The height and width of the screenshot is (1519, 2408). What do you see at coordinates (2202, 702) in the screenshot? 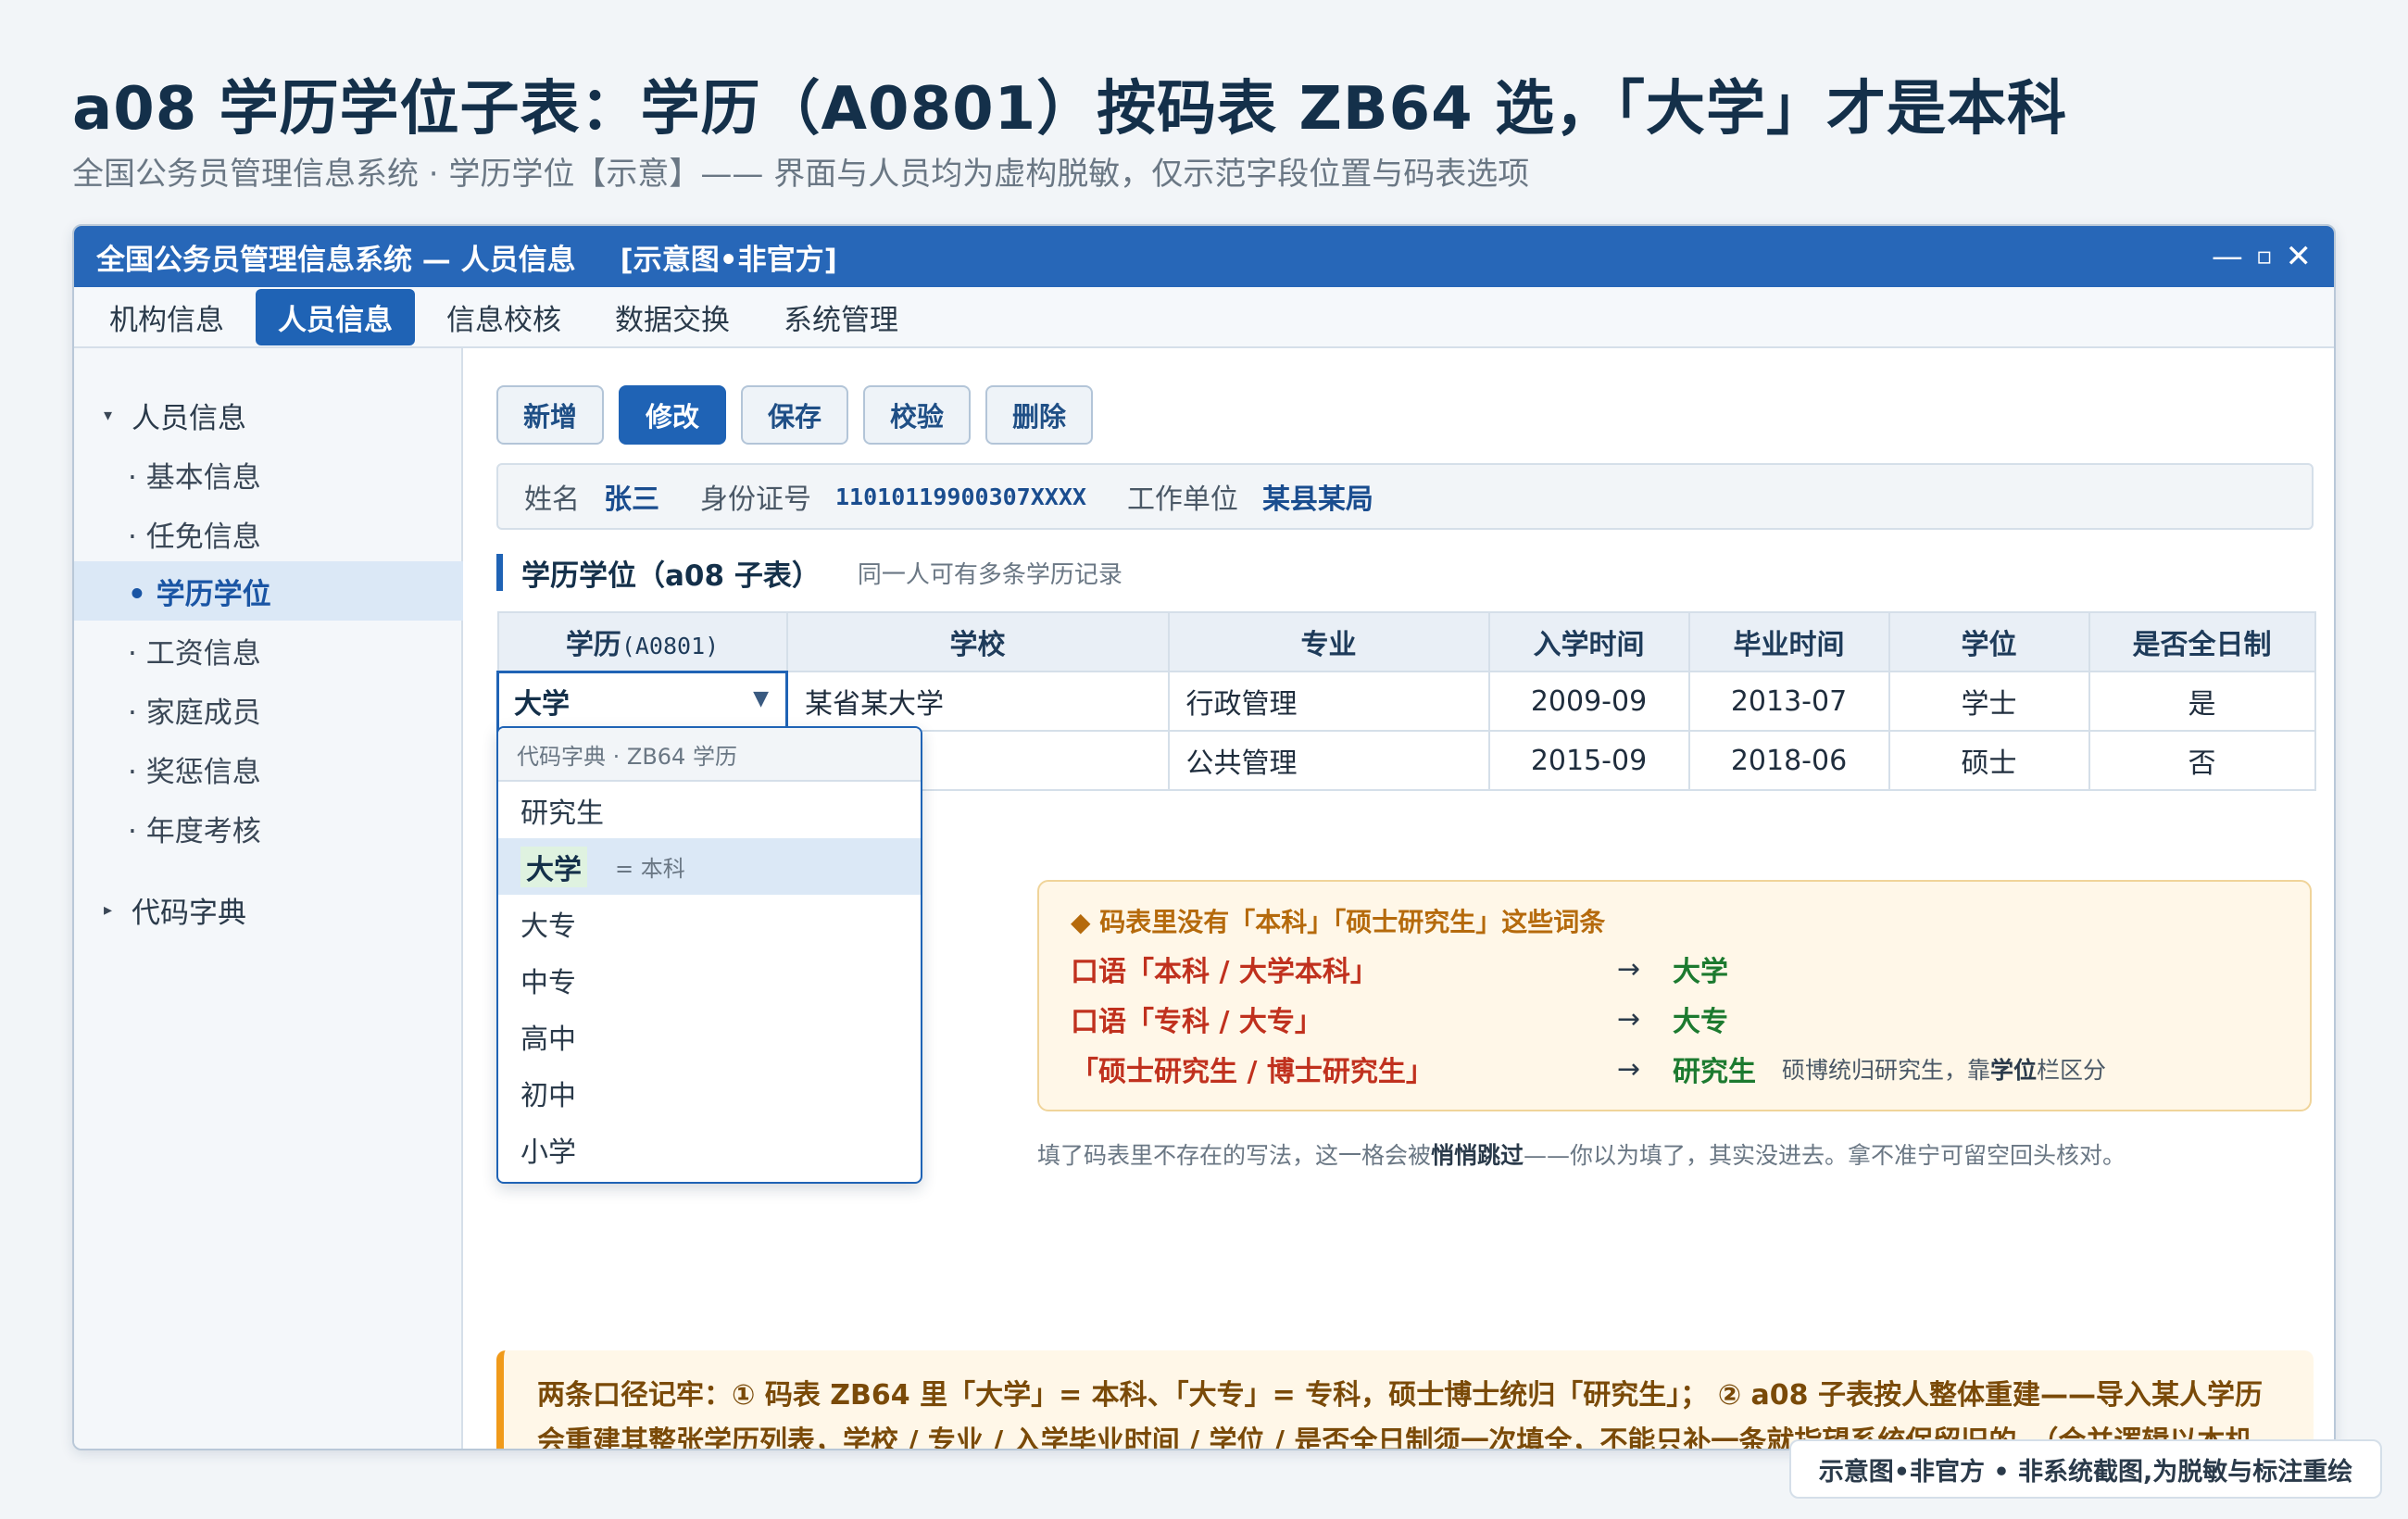
I see `fulltime-cell: 是` at bounding box center [2202, 702].